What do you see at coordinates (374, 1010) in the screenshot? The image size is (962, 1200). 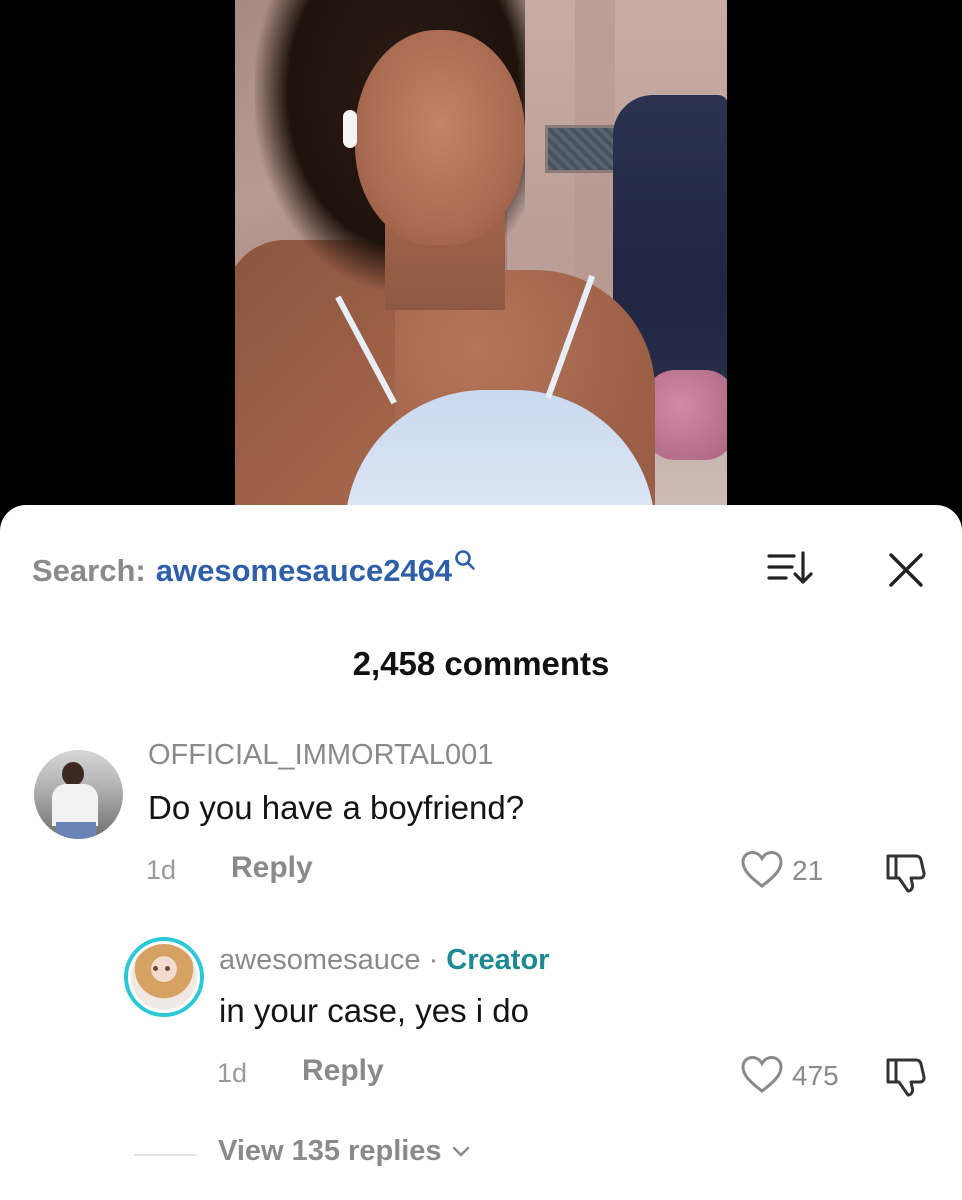 I see `reply-text: in your case, yes i do` at bounding box center [374, 1010].